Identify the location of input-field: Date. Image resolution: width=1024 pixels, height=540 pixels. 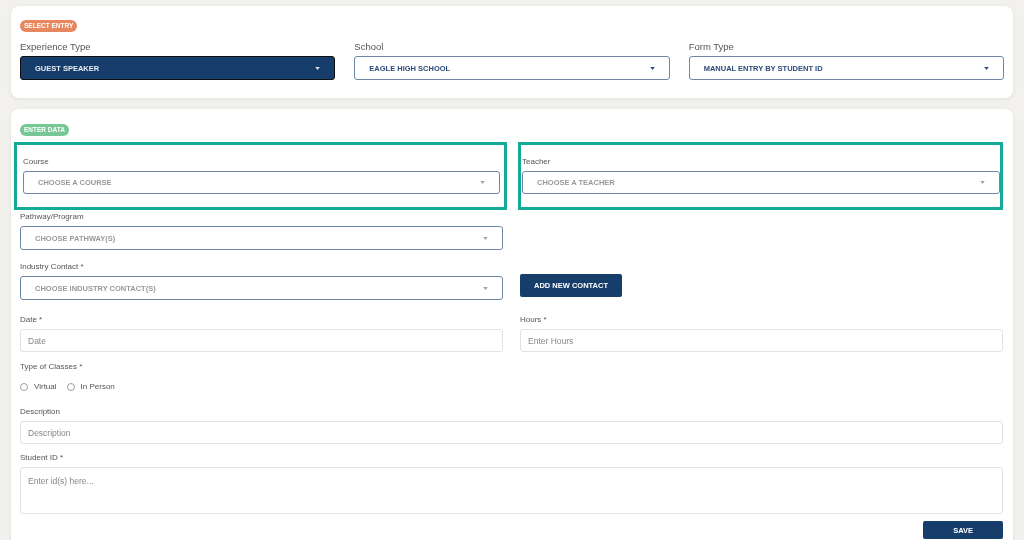
(261, 340).